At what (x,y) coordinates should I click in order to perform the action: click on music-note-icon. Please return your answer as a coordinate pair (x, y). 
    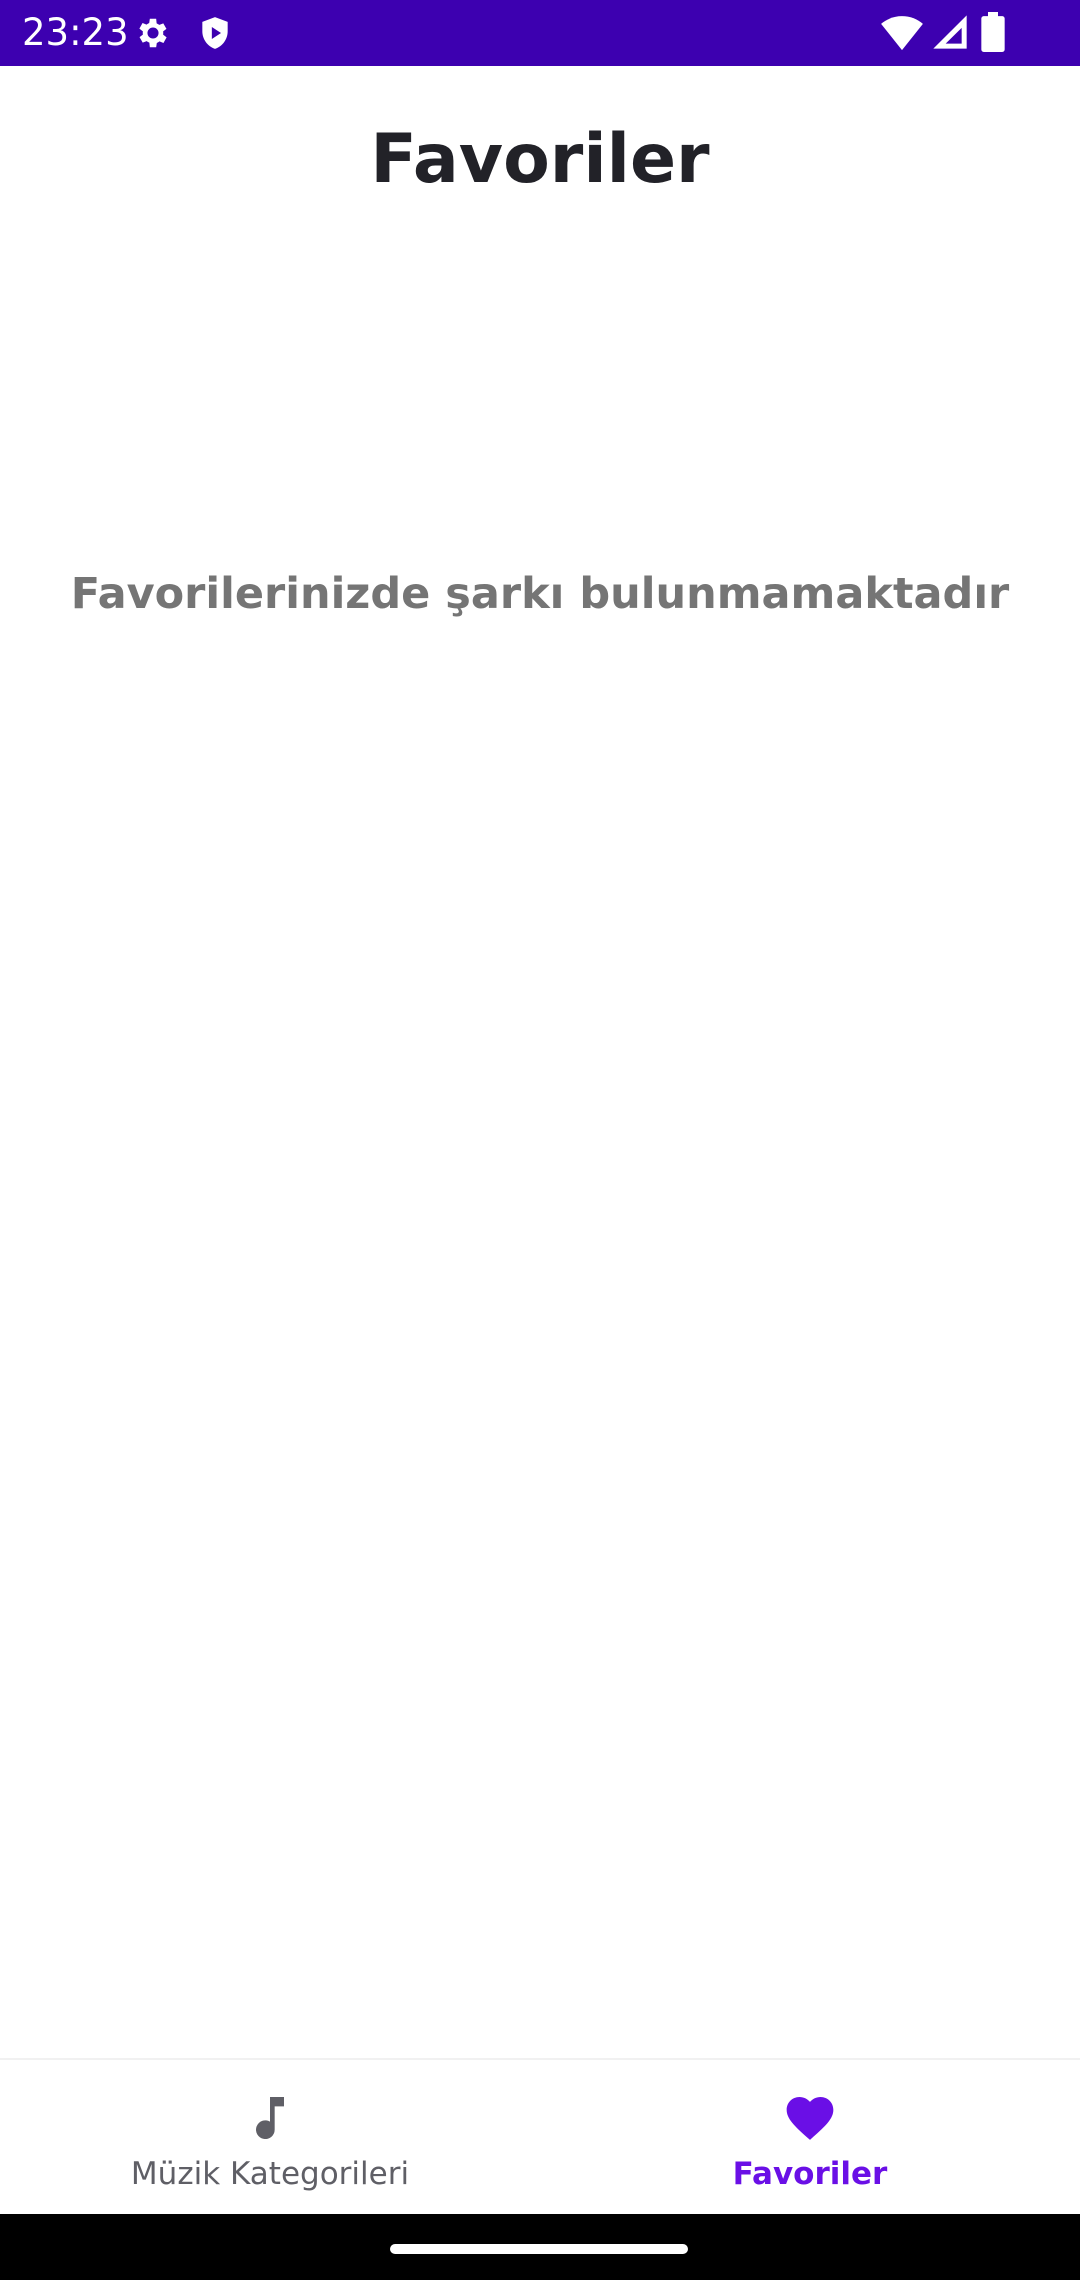
    Looking at the image, I should click on (270, 2118).